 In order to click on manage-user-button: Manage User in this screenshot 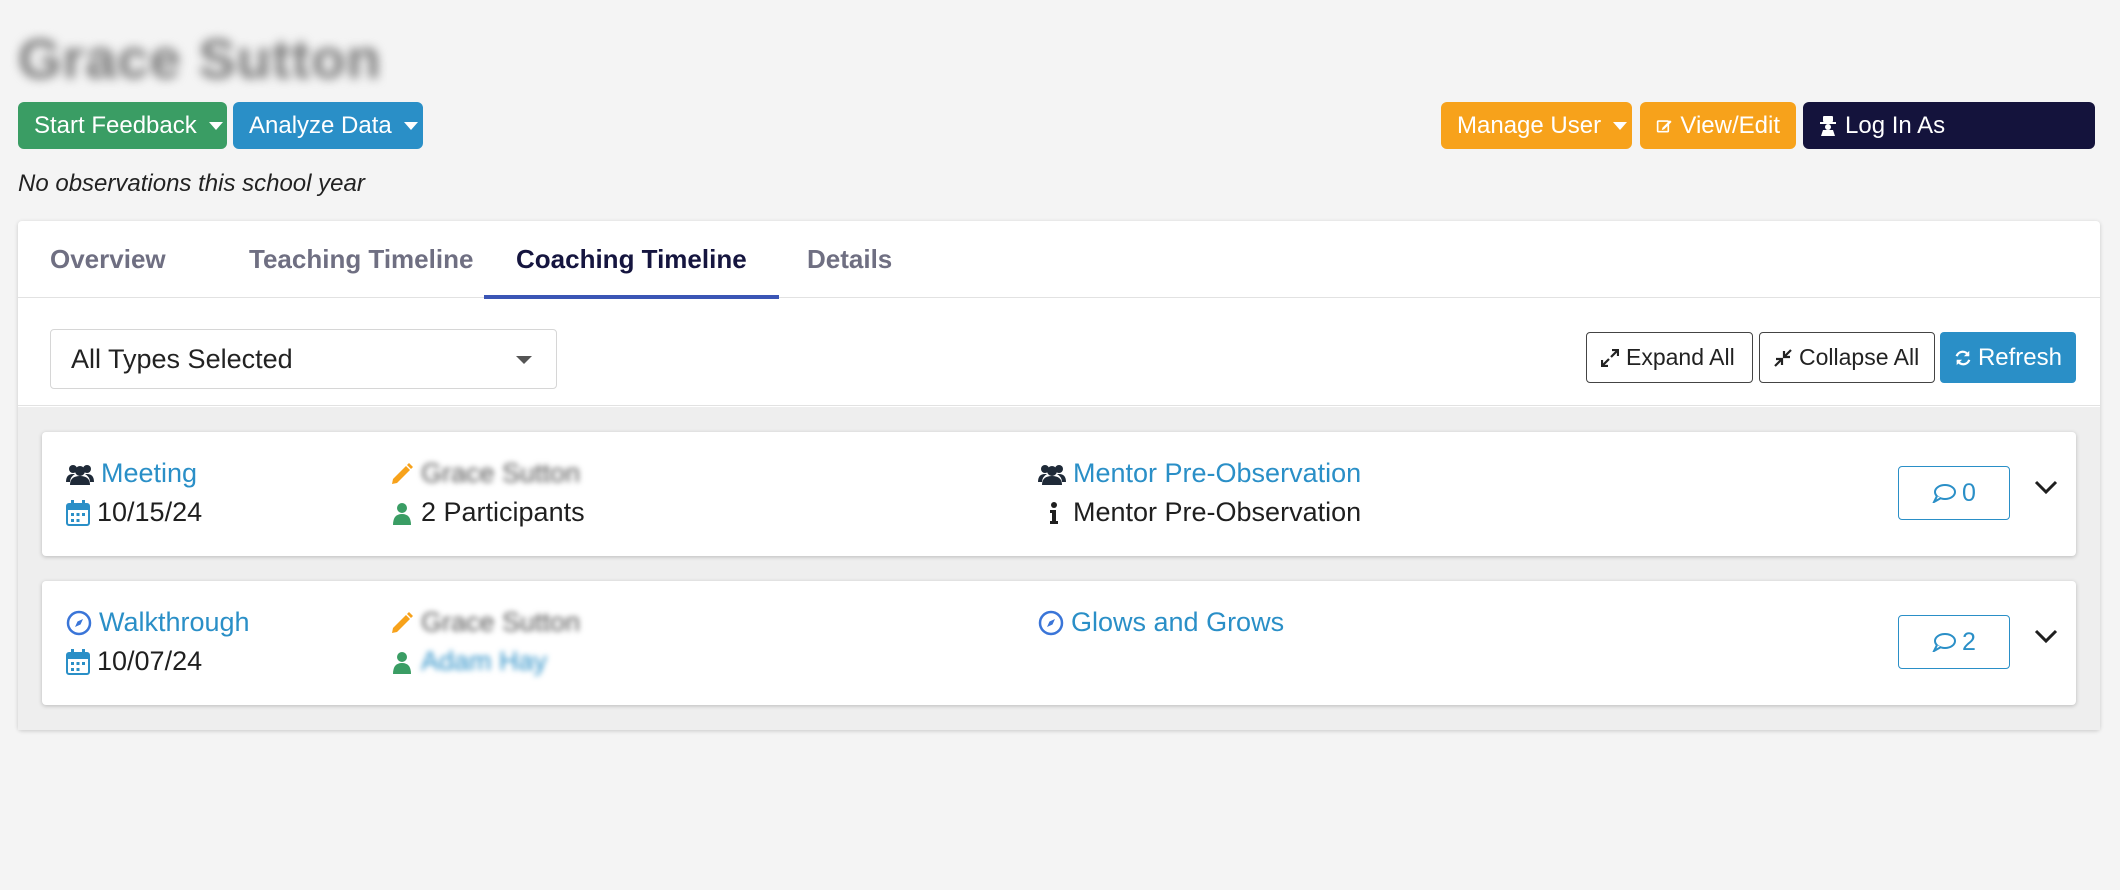, I will do `click(1536, 125)`.